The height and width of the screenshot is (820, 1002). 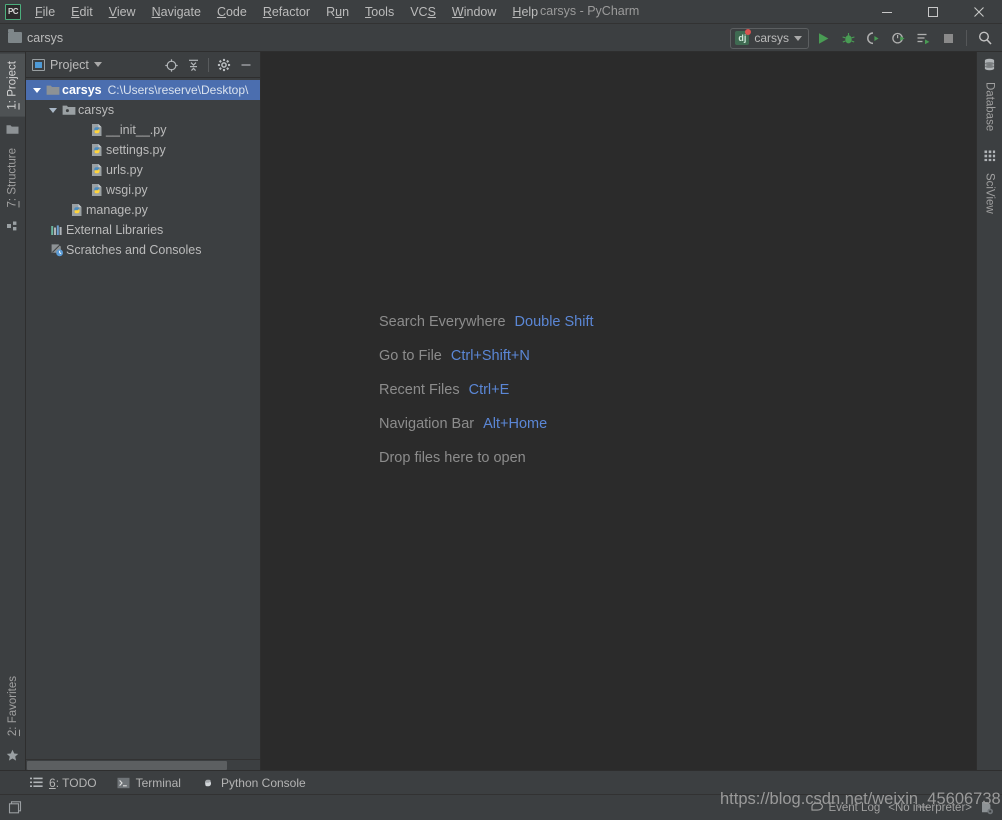 What do you see at coordinates (35, 37) in the screenshot?
I see `breadcrumb: carsys` at bounding box center [35, 37].